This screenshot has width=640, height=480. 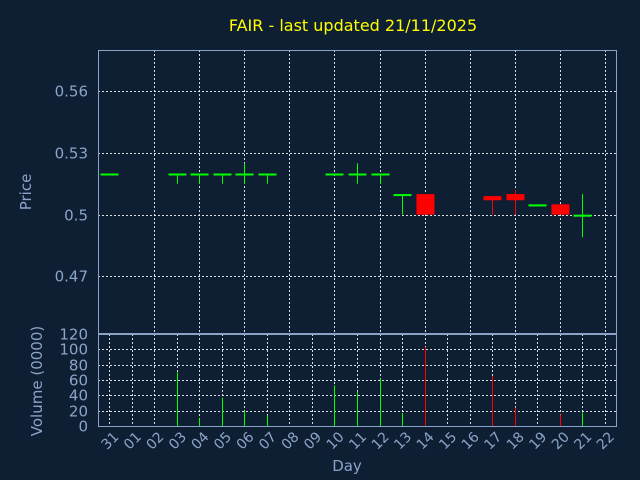 I want to click on volume-tick-label: 80, so click(x=78, y=366).